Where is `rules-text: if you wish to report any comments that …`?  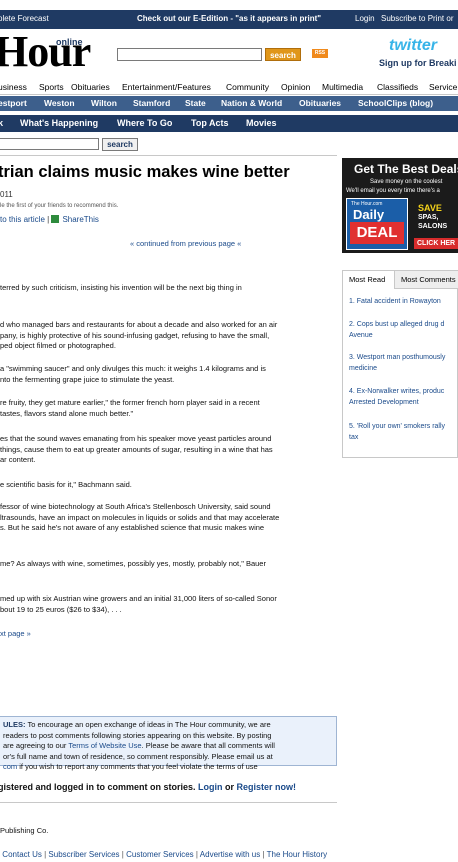
rules-text: if you wish to report any comments that … is located at coordinates (137, 766).